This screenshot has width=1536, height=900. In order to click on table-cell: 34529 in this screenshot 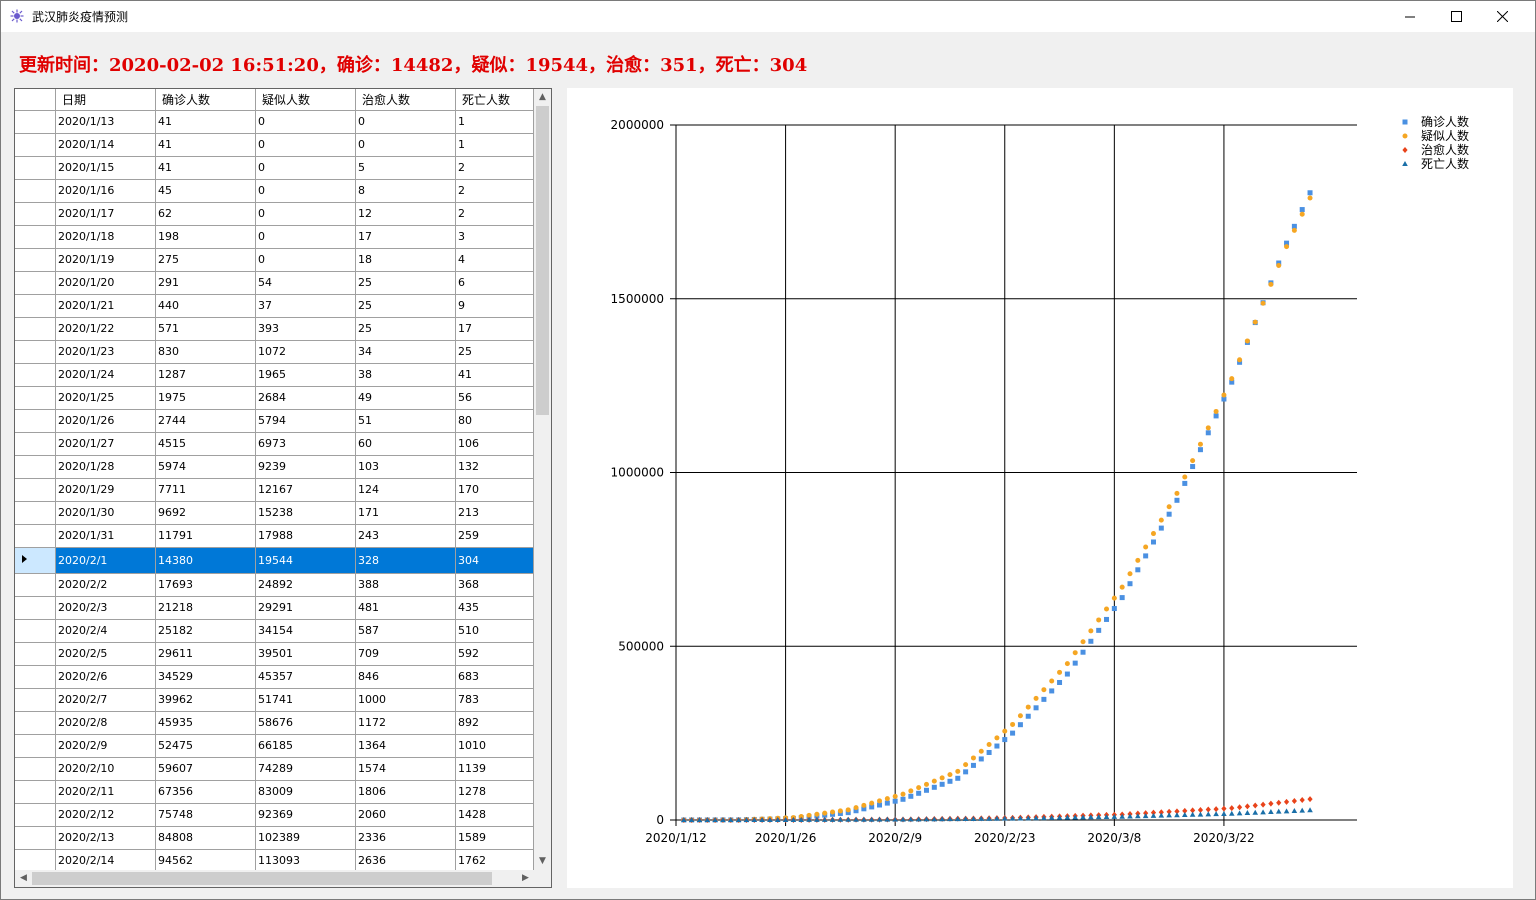, I will do `click(205, 677)`.